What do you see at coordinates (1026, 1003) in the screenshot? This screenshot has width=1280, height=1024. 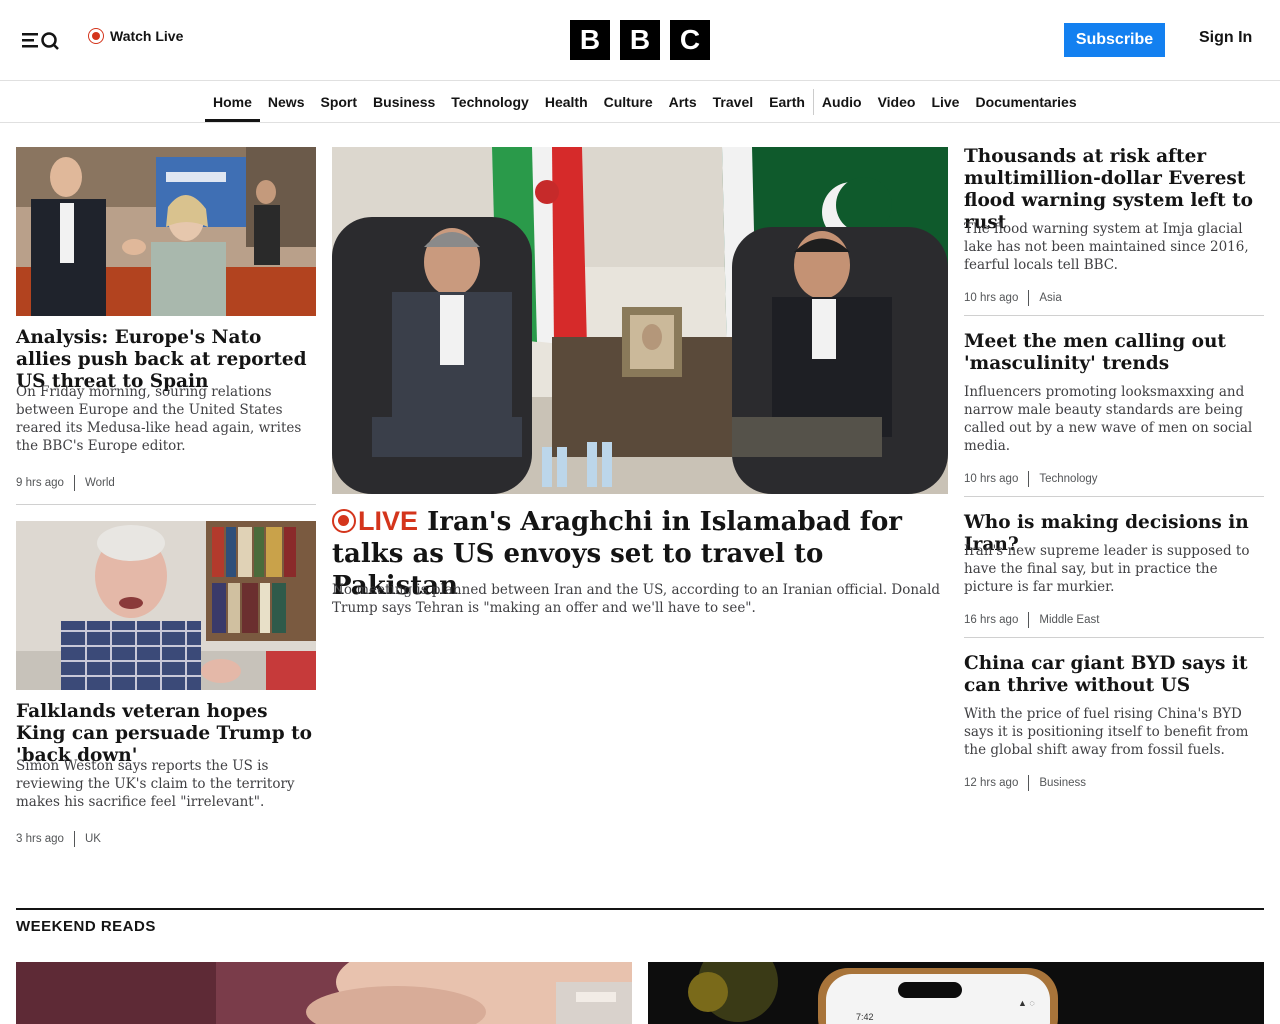 I see `phone-status-icons: ▲ ◌` at bounding box center [1026, 1003].